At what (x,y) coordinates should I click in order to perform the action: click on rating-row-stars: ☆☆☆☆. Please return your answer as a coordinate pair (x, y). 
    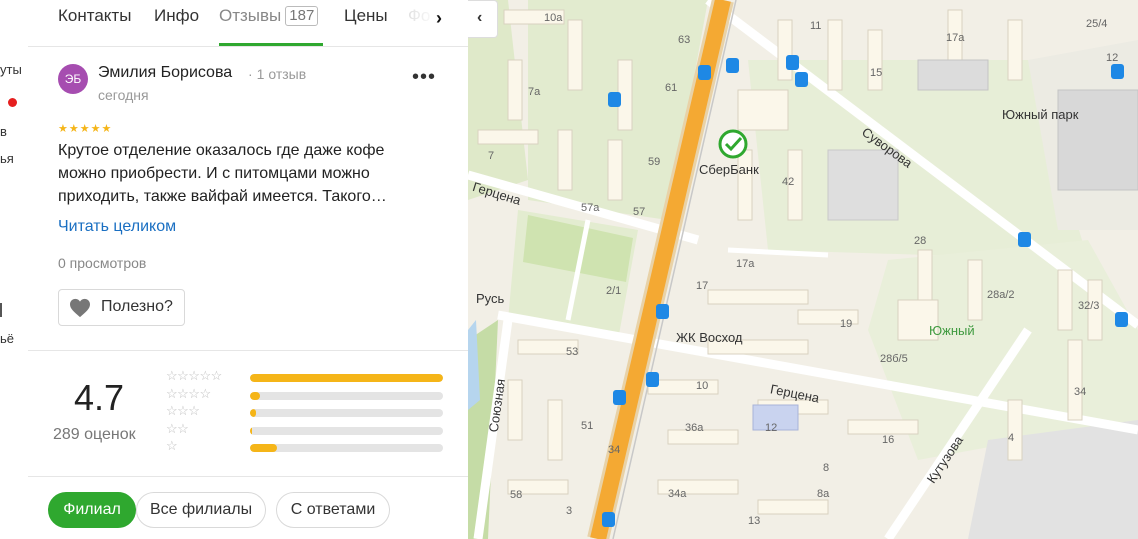
    Looking at the image, I should click on (188, 393).